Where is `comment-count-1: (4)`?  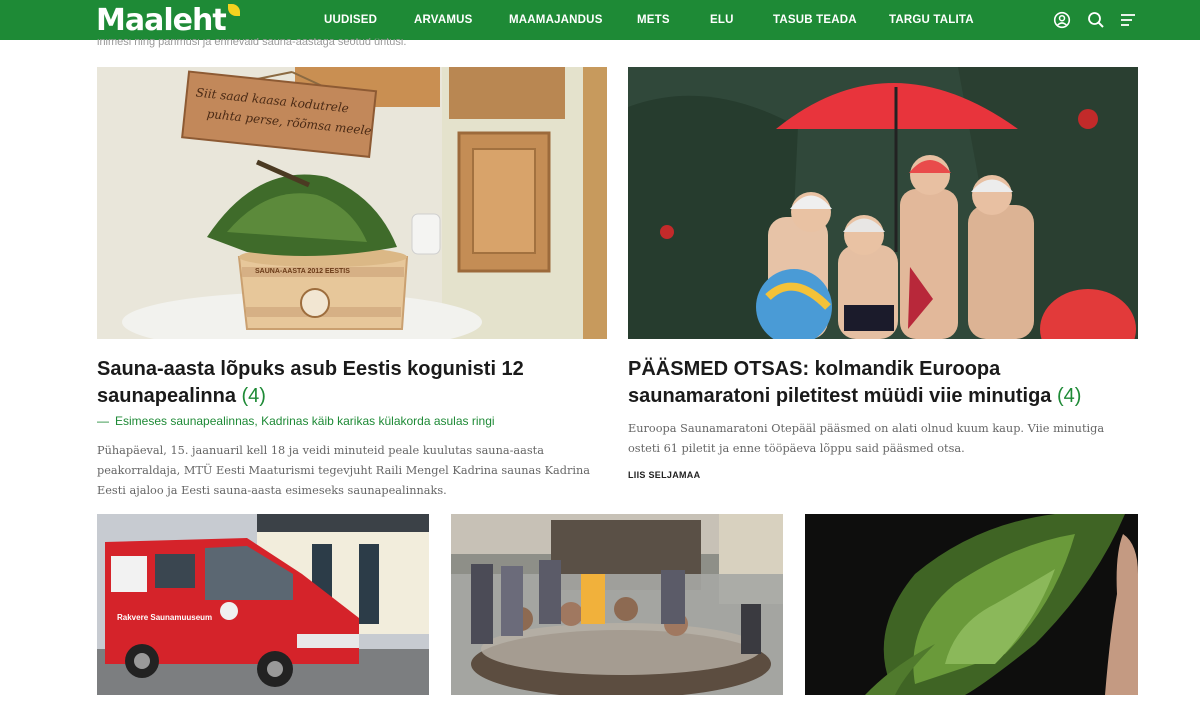 comment-count-1: (4) is located at coordinates (254, 396).